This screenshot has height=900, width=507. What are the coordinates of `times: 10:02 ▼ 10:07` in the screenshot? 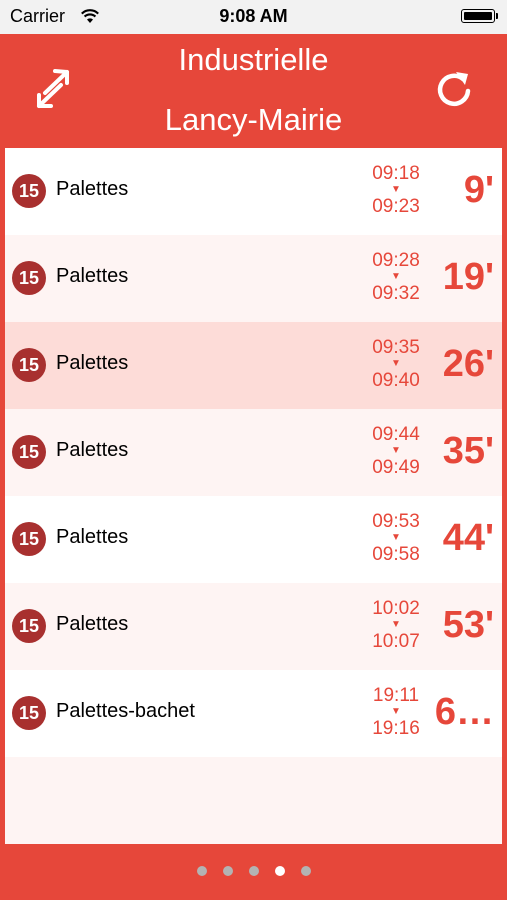 It's located at (396, 626).